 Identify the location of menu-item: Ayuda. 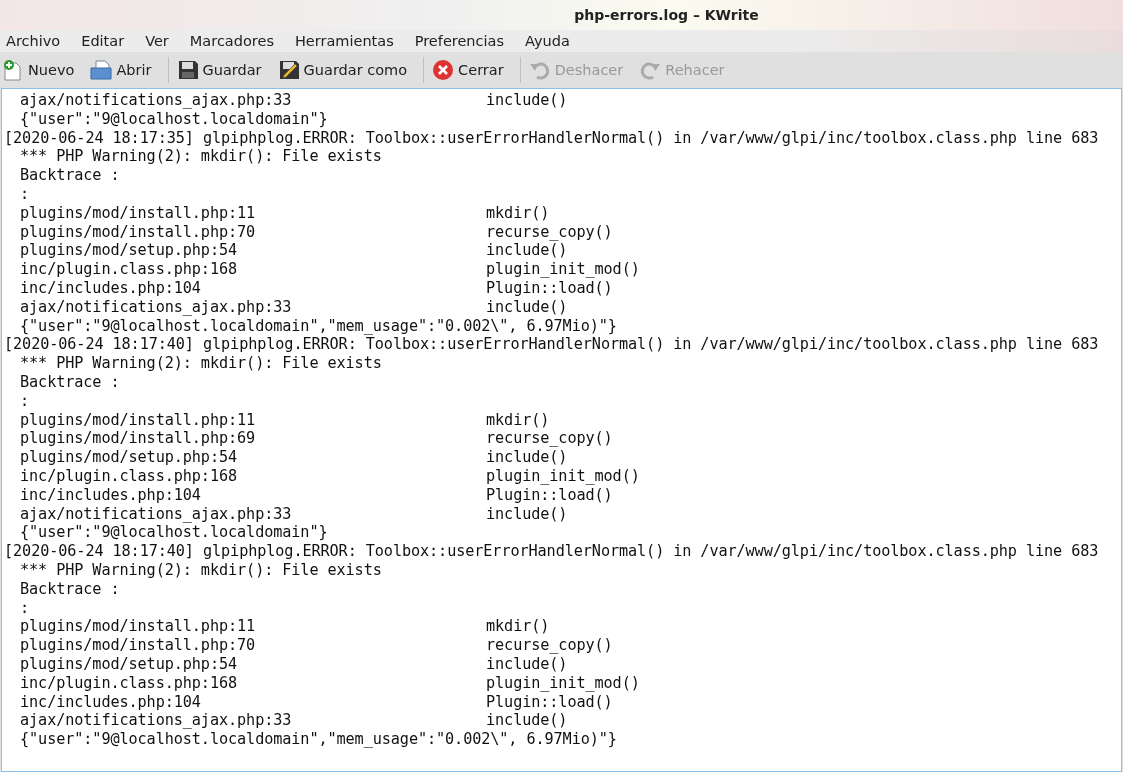
(547, 41).